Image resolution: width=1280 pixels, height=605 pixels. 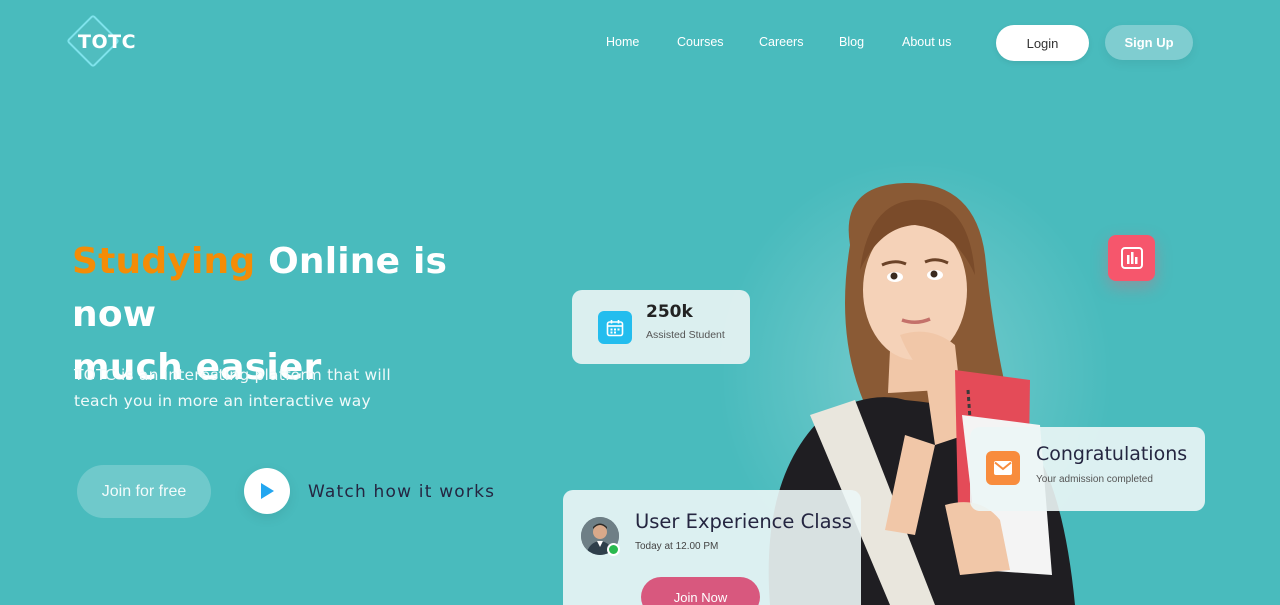 What do you see at coordinates (1094, 479) in the screenshot?
I see `congratulations-subtitle: Your admission completed` at bounding box center [1094, 479].